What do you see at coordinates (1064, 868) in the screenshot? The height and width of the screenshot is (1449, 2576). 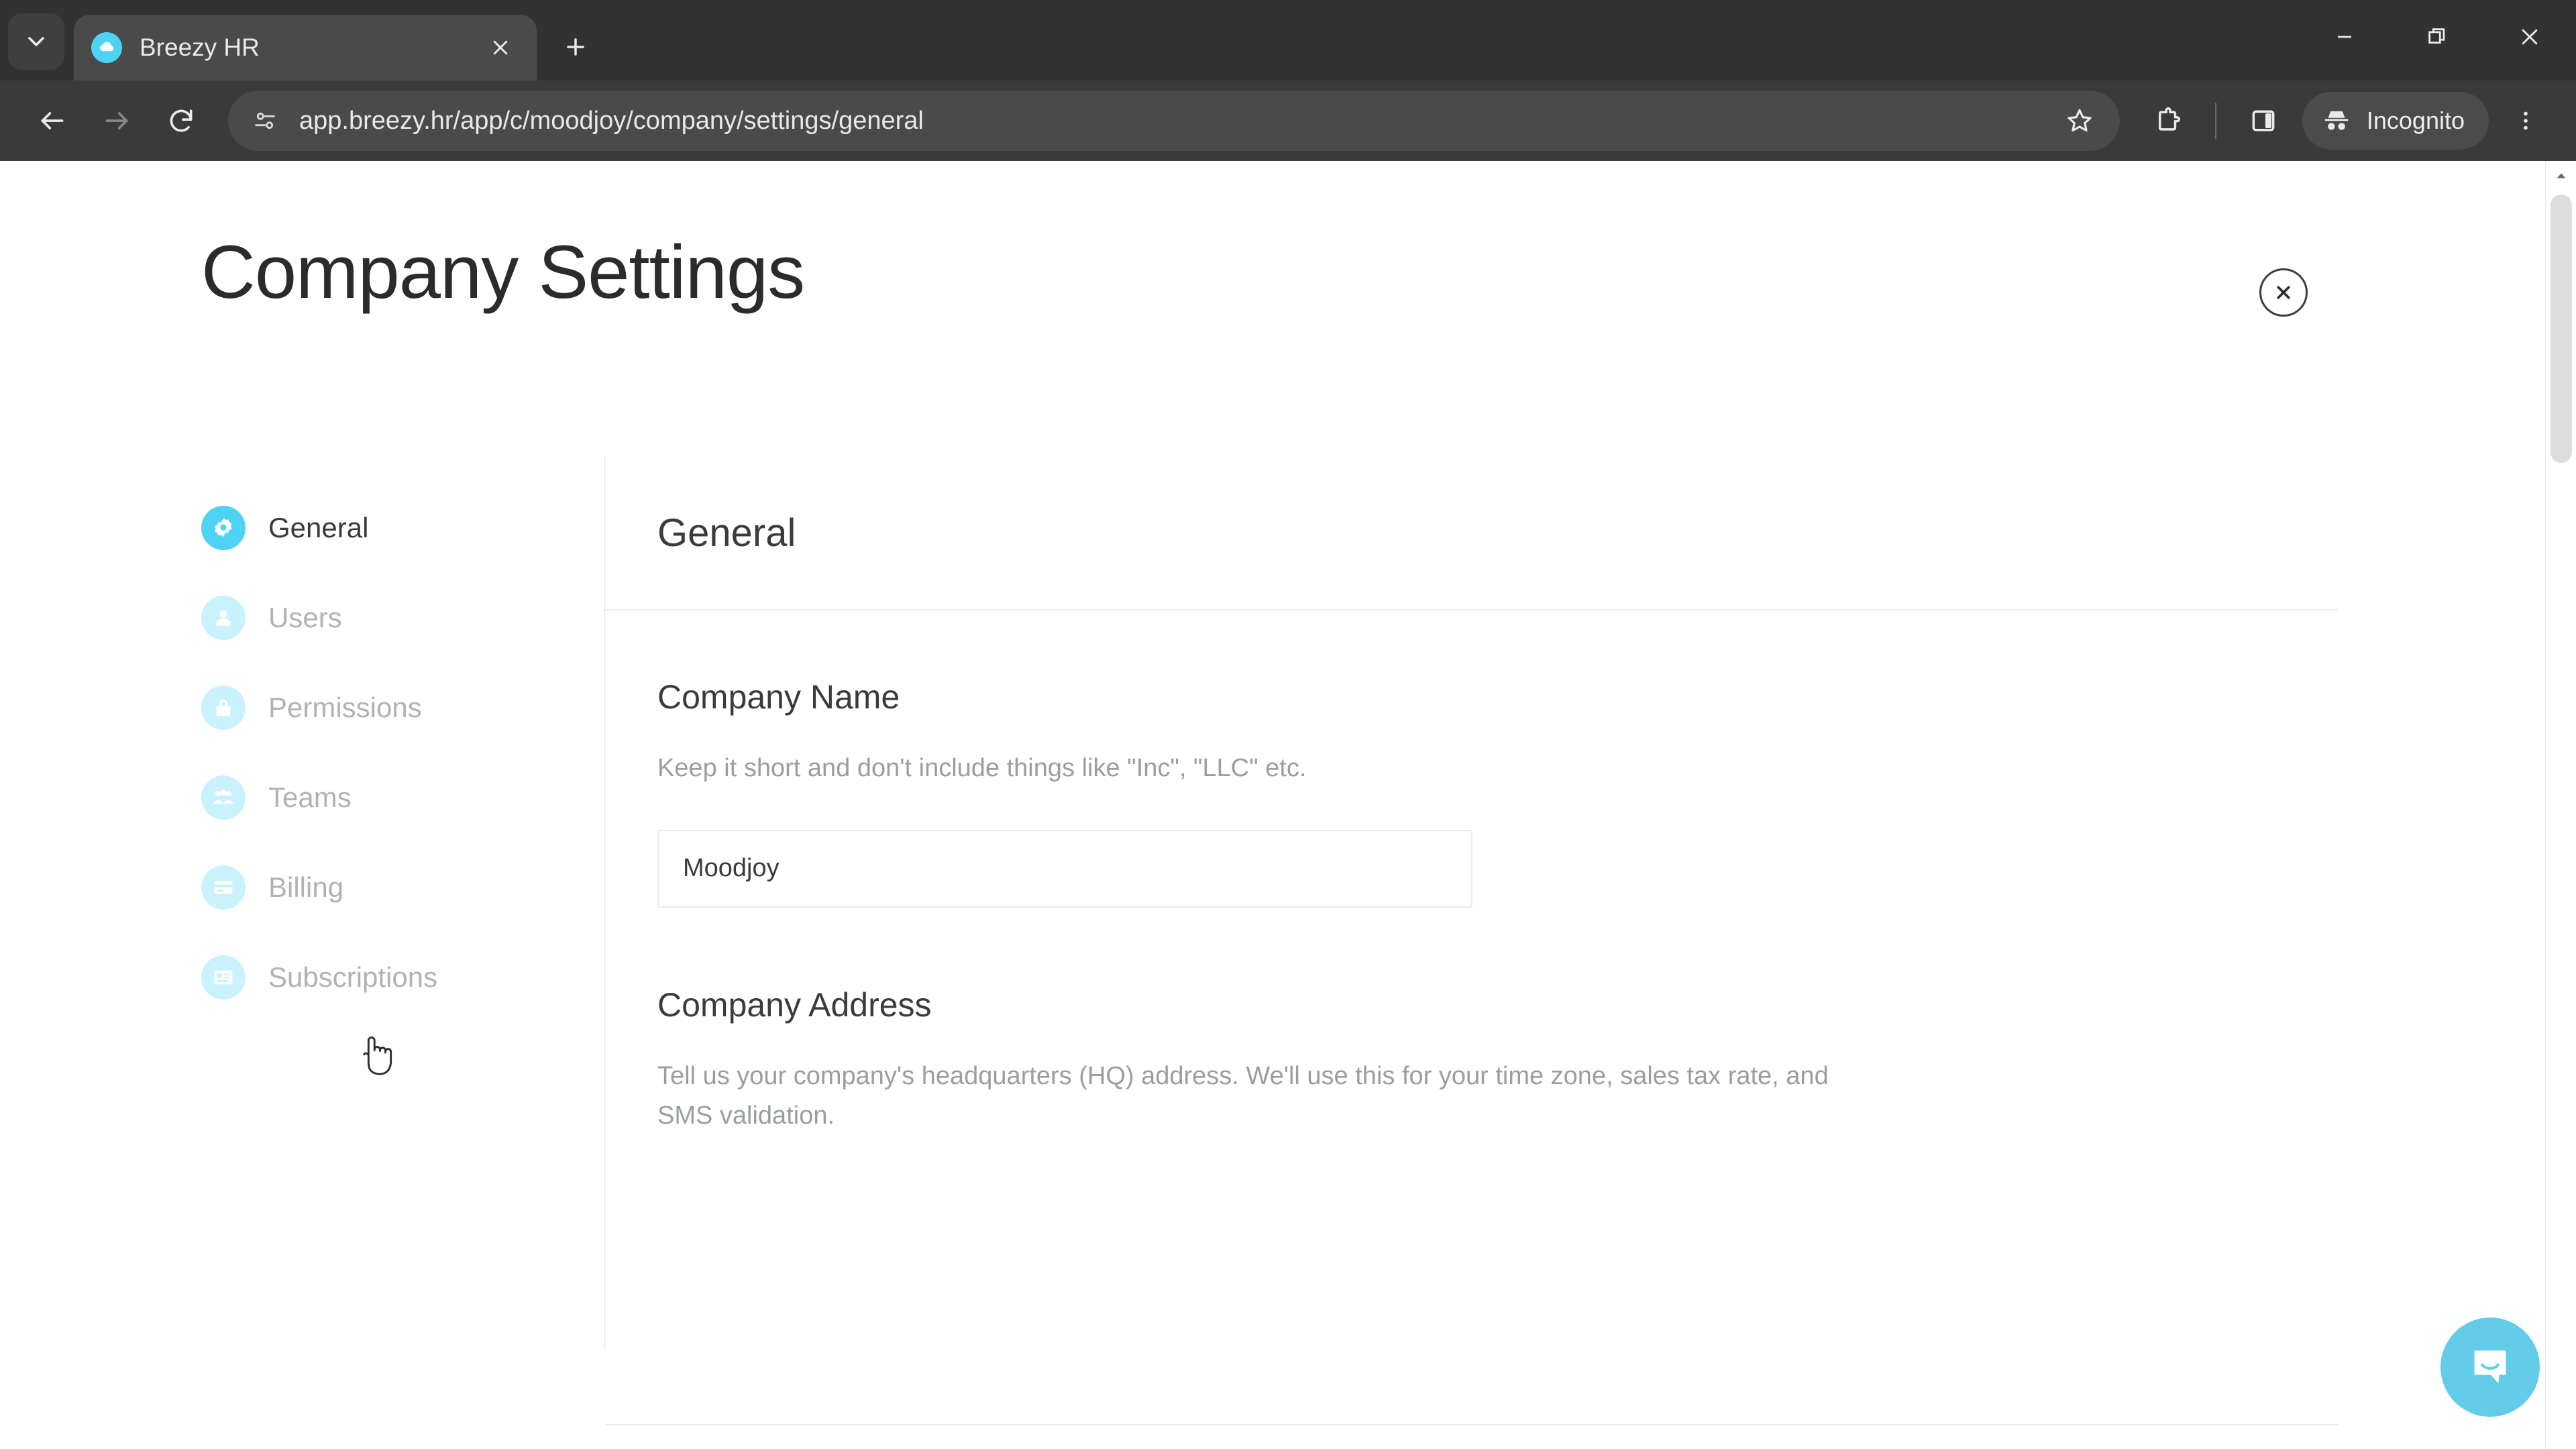 I see `company-name-input: Moodjoy` at bounding box center [1064, 868].